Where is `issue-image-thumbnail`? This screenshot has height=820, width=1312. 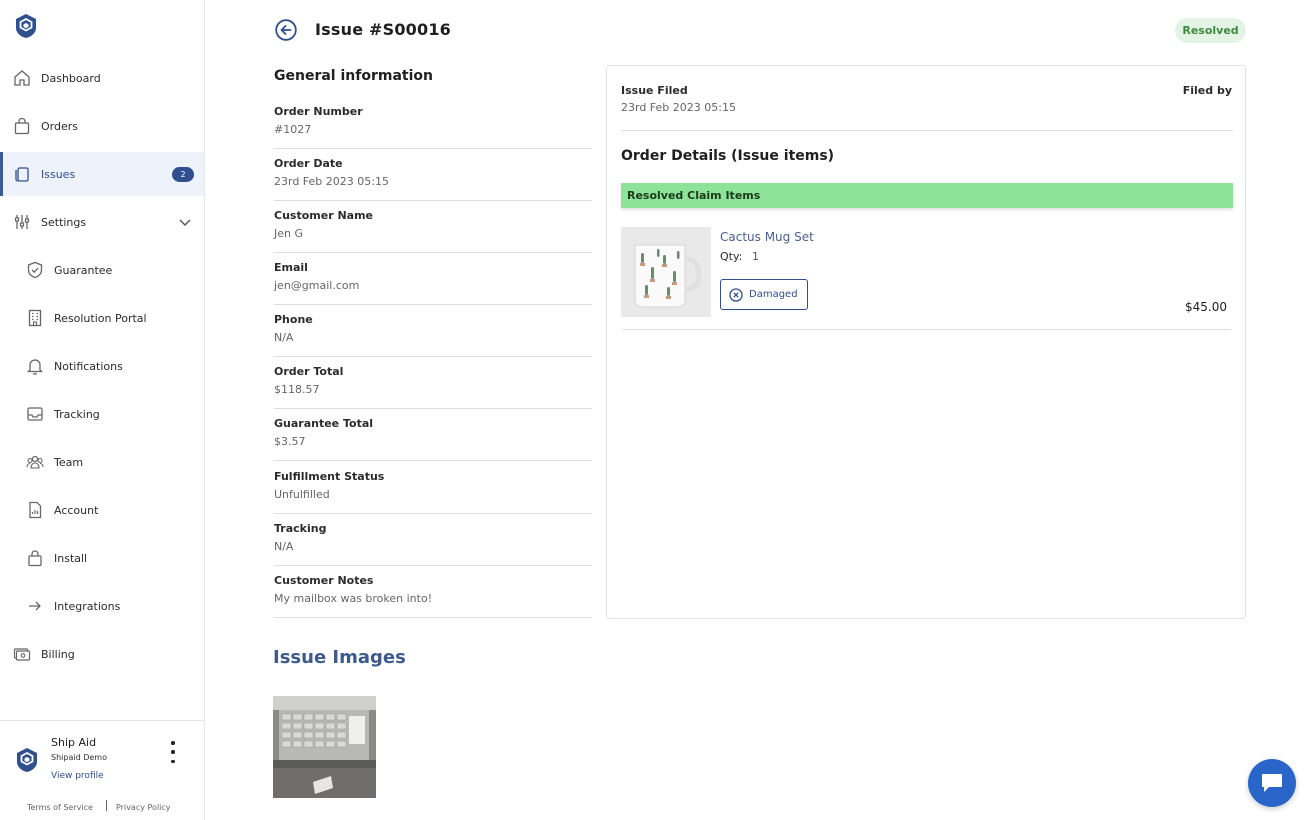
issue-image-thumbnail is located at coordinates (324, 747).